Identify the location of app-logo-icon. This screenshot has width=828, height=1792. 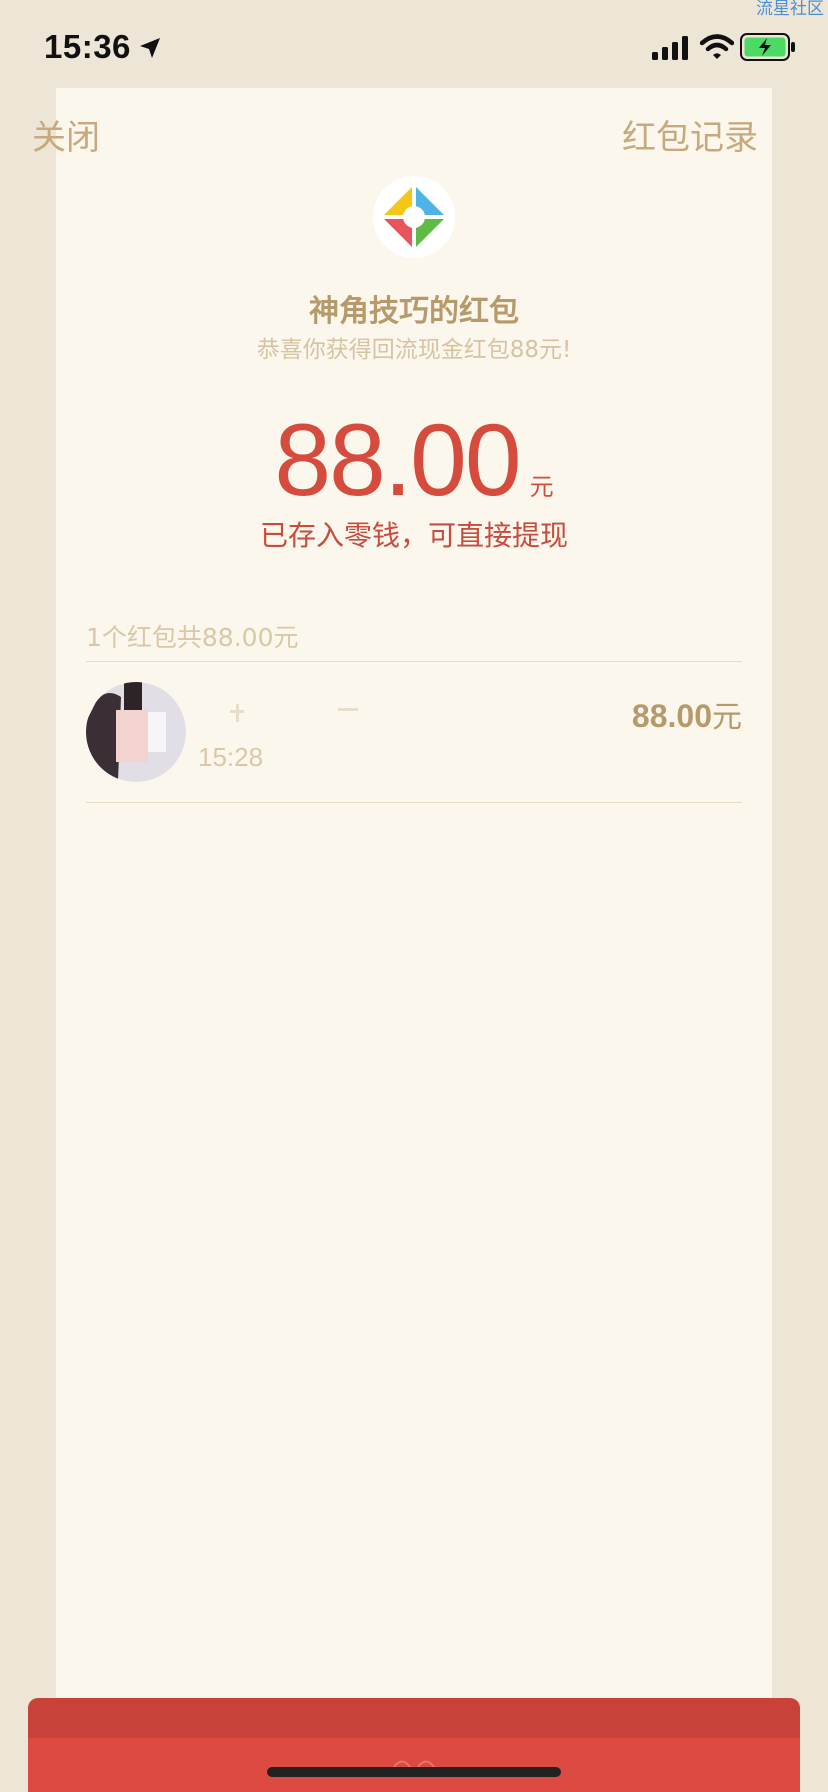
(414, 217).